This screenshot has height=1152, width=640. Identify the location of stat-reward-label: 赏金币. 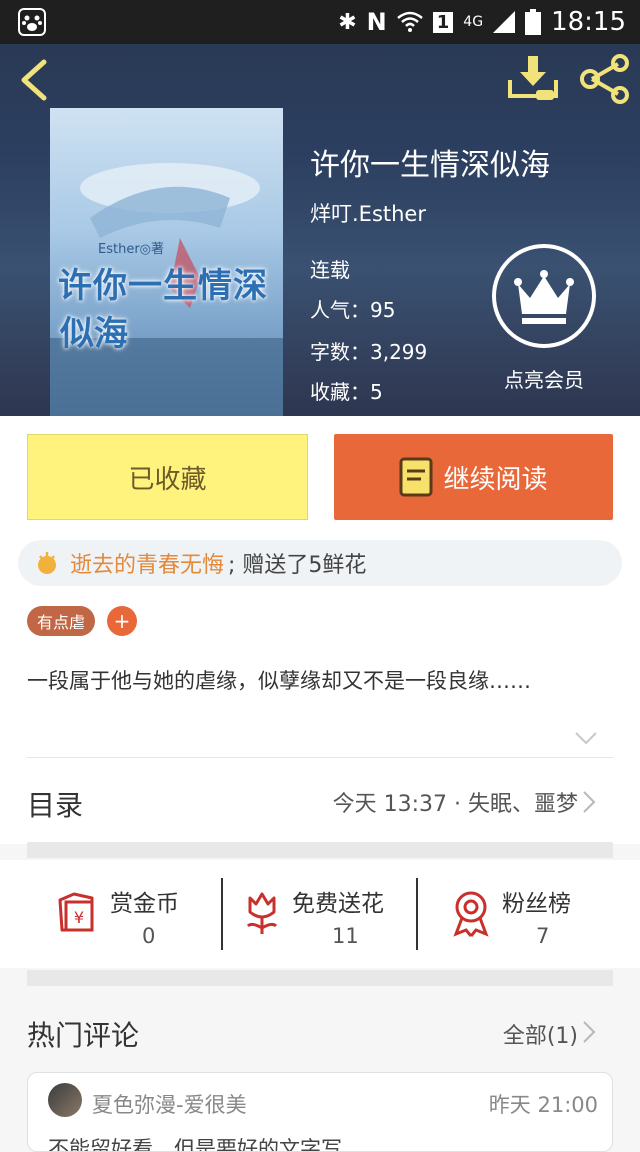
(144, 904).